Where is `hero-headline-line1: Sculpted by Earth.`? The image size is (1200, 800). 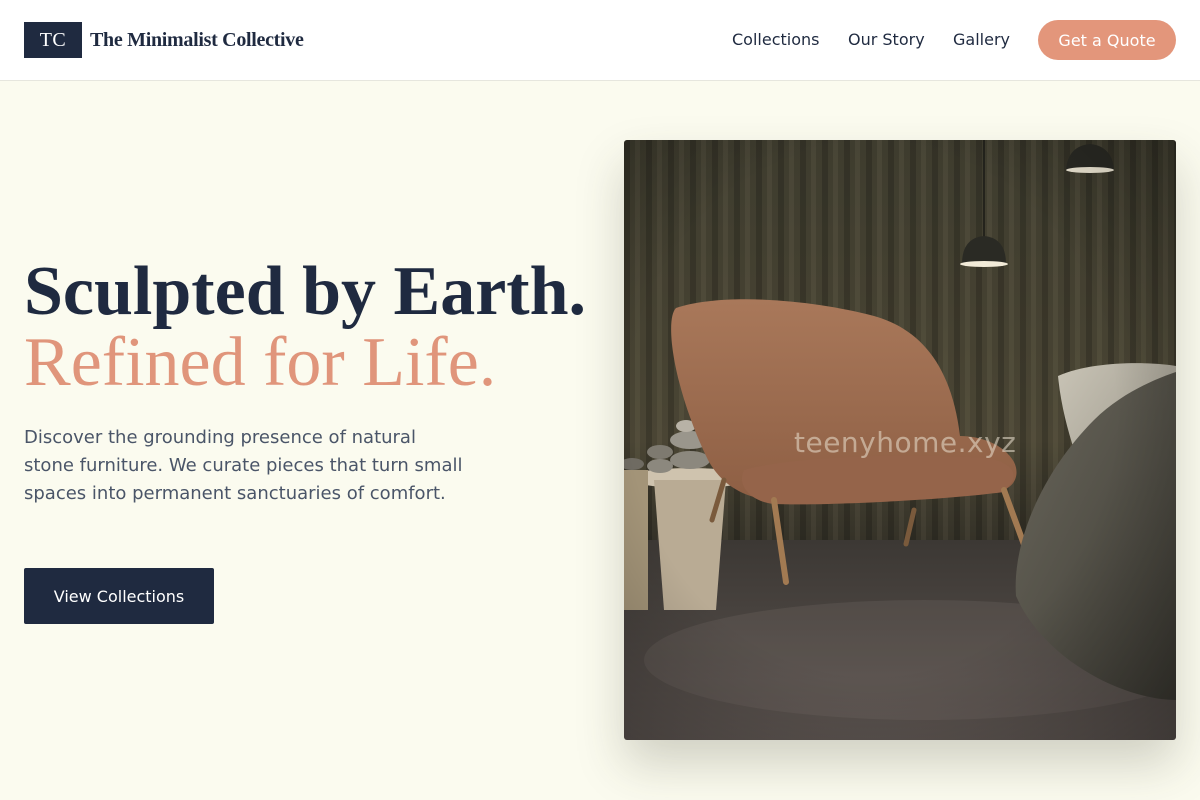 hero-headline-line1: Sculpted by Earth. is located at coordinates (305, 291).